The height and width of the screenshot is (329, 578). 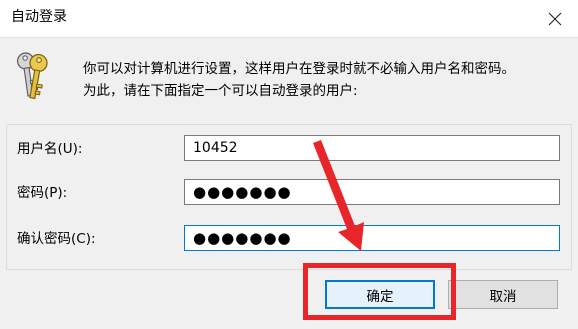 I want to click on password-label: 密码(P):, so click(x=42, y=193).